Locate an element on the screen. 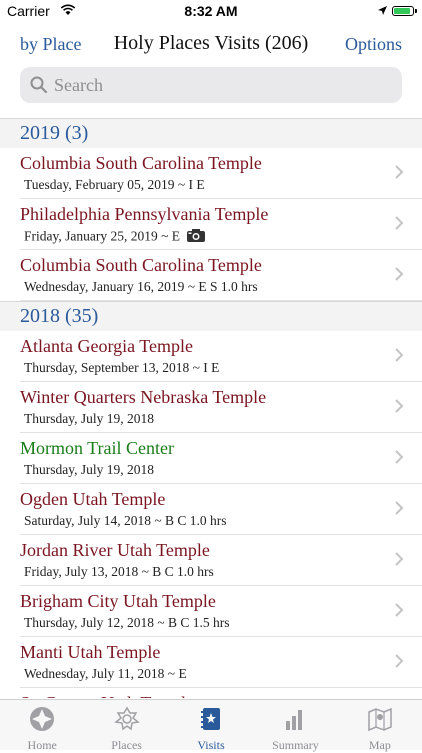  tab-label: Map is located at coordinates (379, 745).